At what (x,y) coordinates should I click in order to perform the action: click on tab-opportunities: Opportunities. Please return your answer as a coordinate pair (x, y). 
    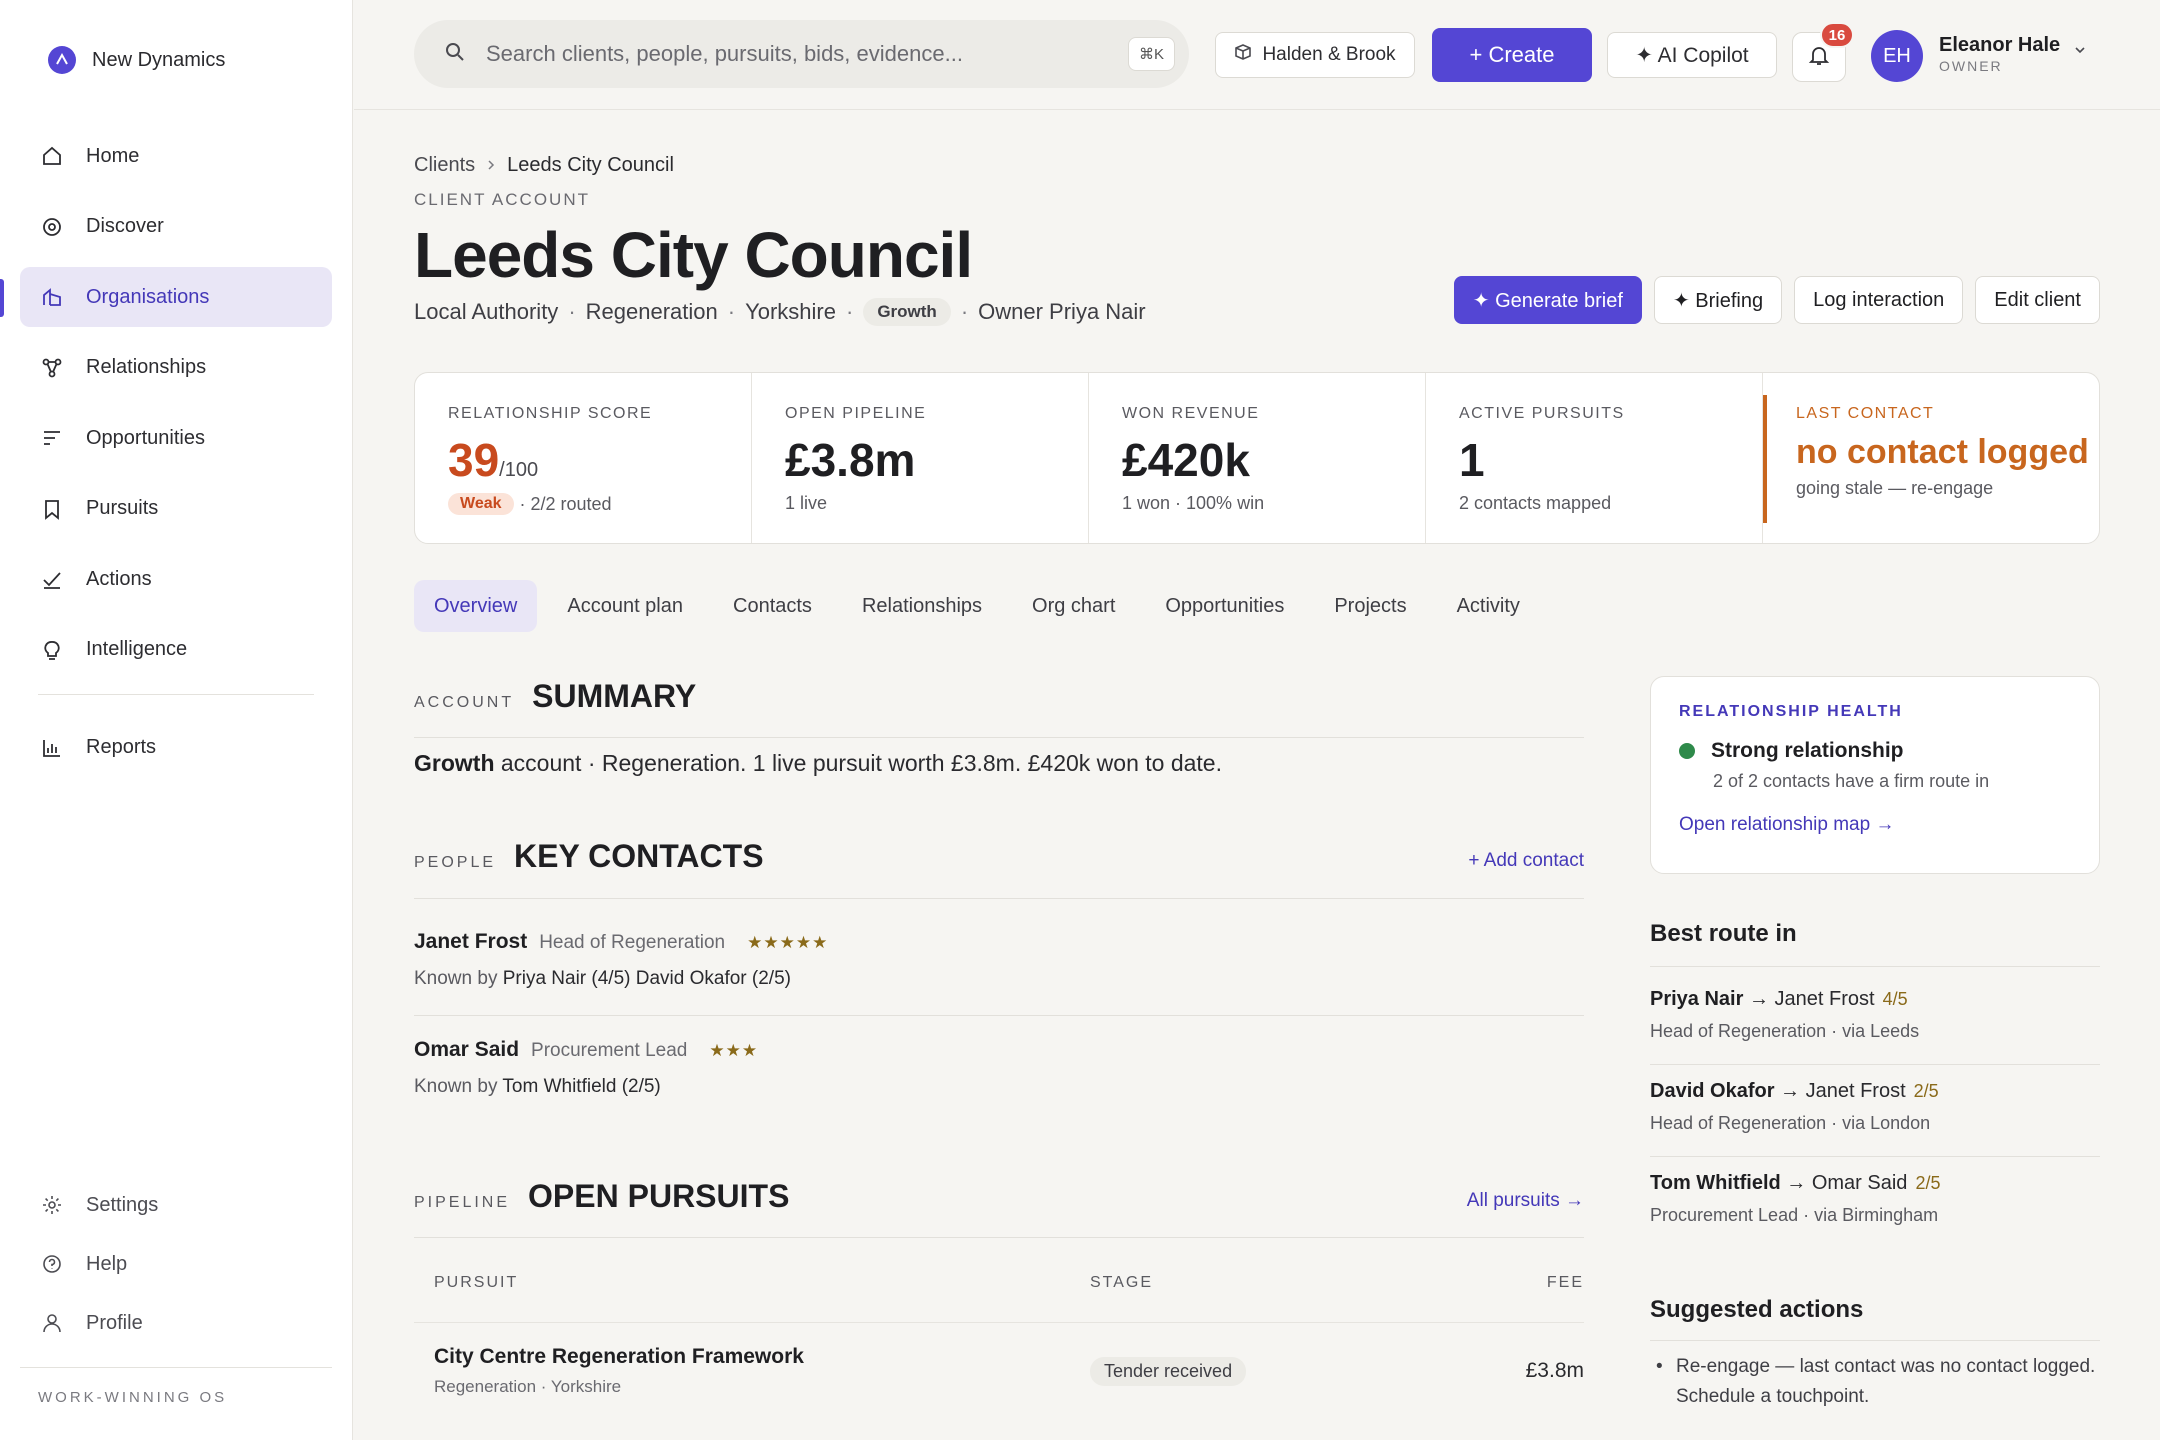
    Looking at the image, I should click on (1224, 606).